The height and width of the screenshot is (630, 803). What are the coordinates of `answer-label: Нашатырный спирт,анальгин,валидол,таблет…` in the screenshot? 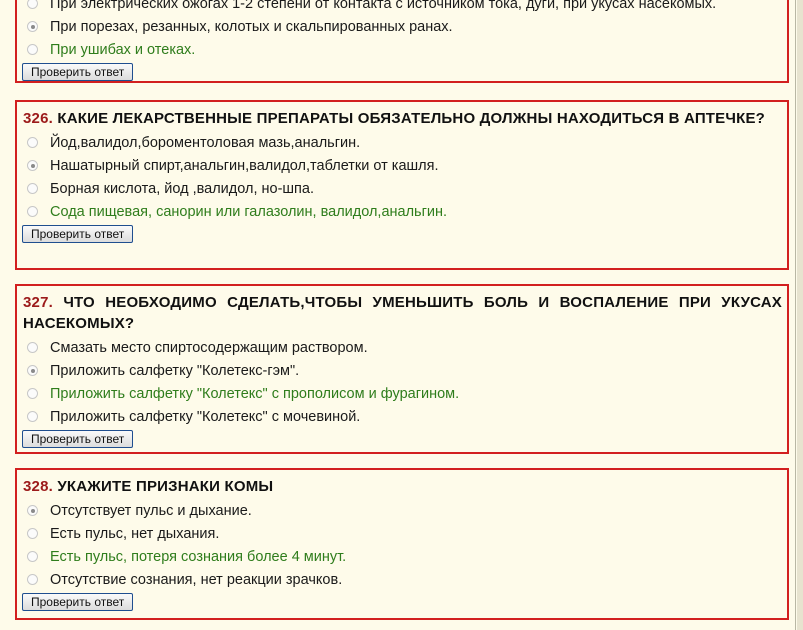 It's located at (244, 165).